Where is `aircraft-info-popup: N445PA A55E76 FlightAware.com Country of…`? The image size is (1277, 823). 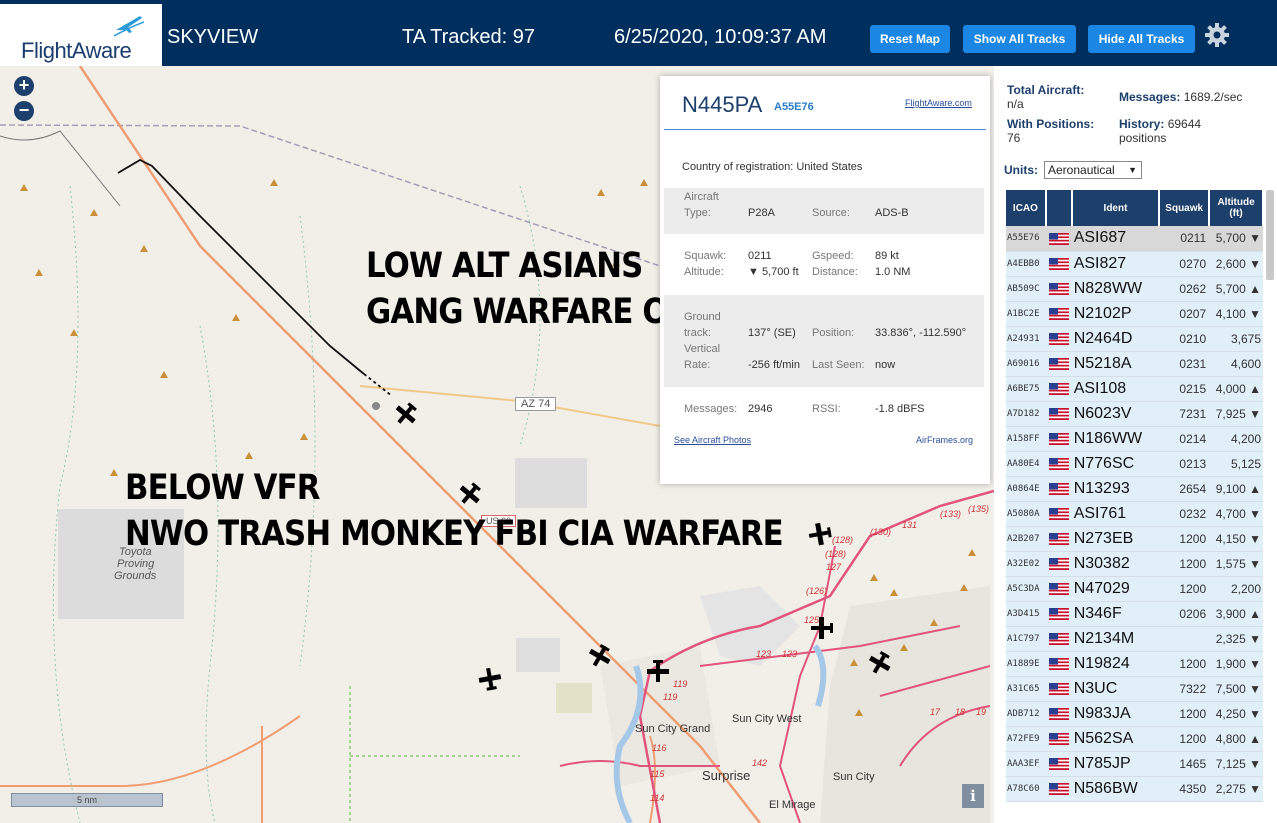 aircraft-info-popup: N445PA A55E76 FlightAware.com Country of… is located at coordinates (825, 280).